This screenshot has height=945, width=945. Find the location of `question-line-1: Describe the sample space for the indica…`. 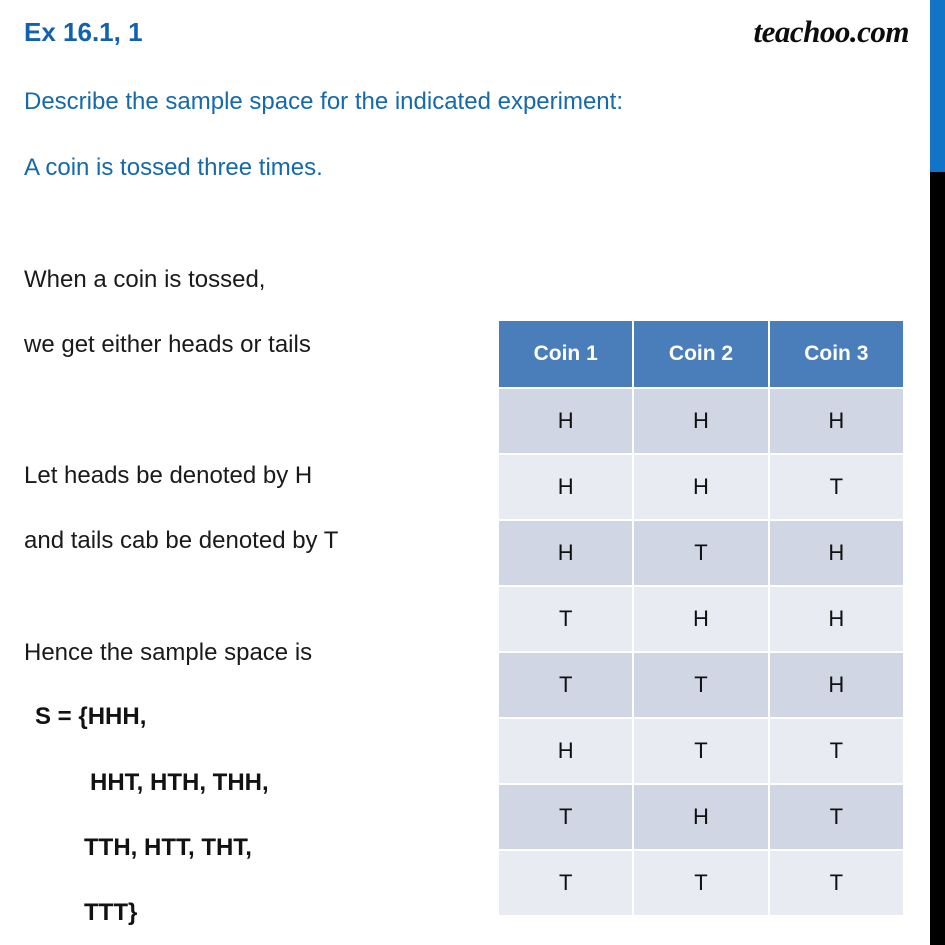

question-line-1: Describe the sample space for the indica… is located at coordinates (323, 101).